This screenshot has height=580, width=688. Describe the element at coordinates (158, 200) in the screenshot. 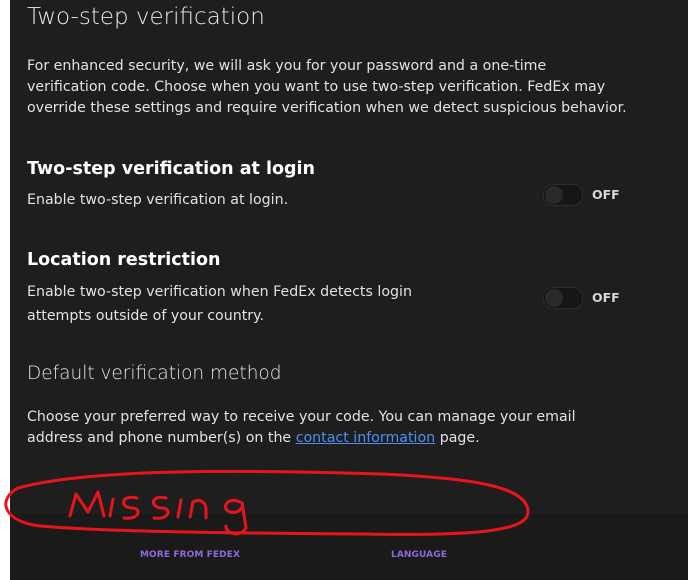

I see `login-setting-description: Enable two-step verification at login.` at that location.